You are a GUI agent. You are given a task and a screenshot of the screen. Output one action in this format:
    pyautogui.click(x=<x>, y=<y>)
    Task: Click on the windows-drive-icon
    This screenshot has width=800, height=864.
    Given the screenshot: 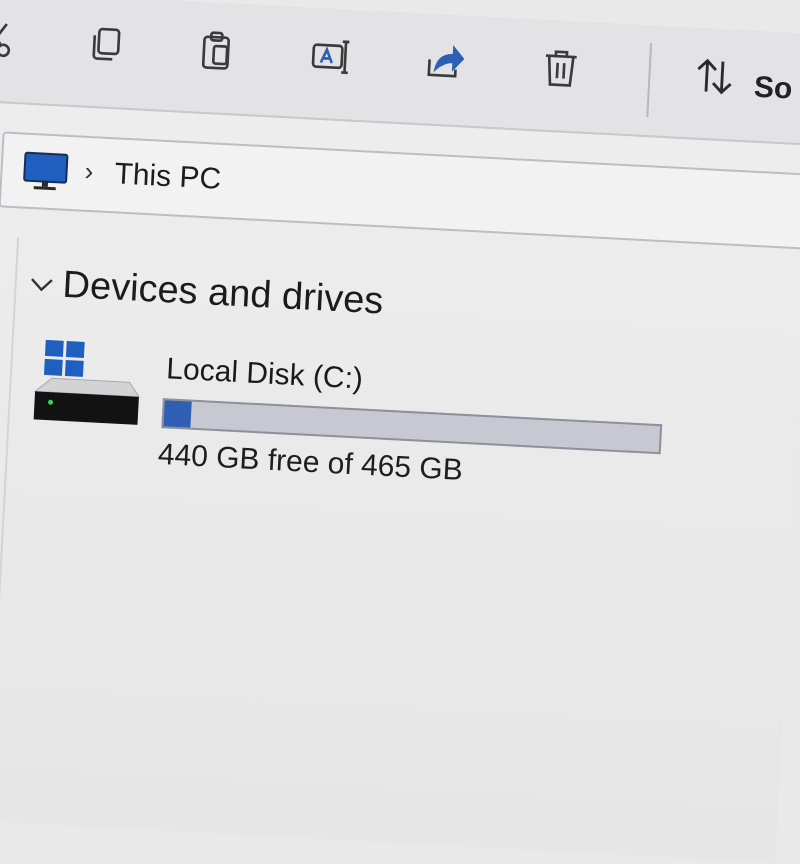 What is the action you would take?
    pyautogui.click(x=88, y=386)
    